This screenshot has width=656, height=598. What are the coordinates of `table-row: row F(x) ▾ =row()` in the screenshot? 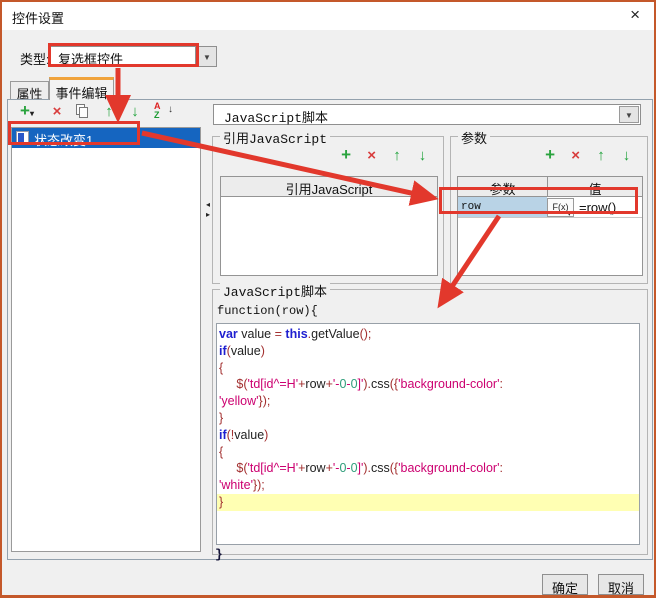 It's located at (550, 207).